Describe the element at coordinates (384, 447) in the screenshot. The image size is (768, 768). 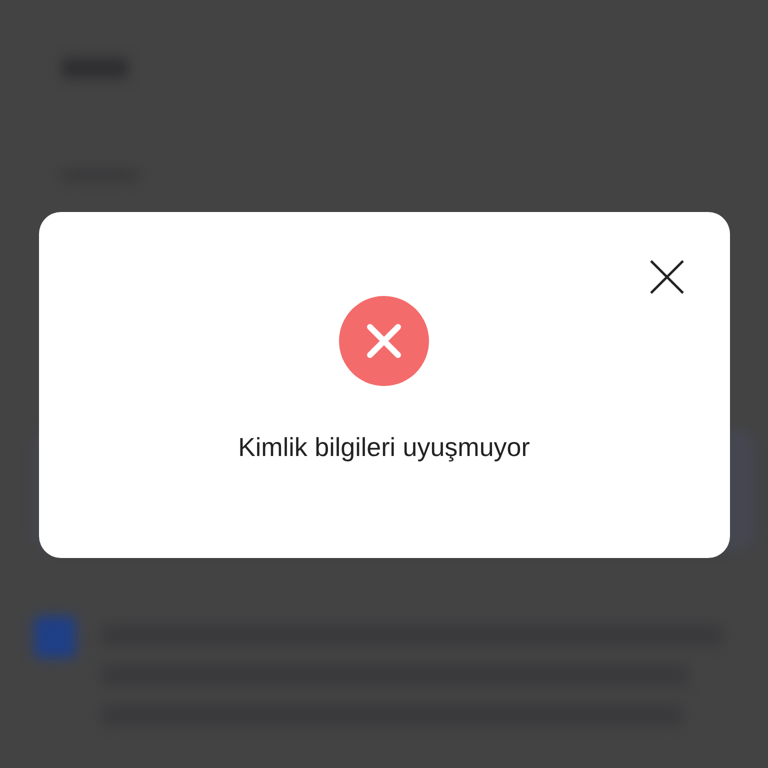
I see `error-message: Kimlik bilgileri uyuşmuyor` at that location.